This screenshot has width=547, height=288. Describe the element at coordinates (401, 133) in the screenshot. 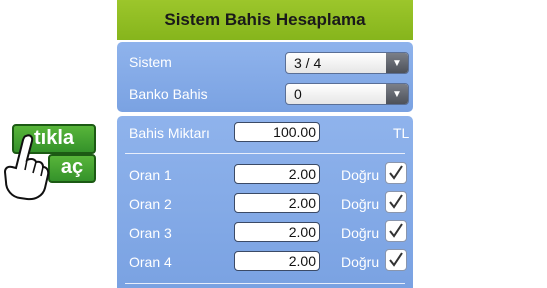

I see `currency-label: TL` at that location.